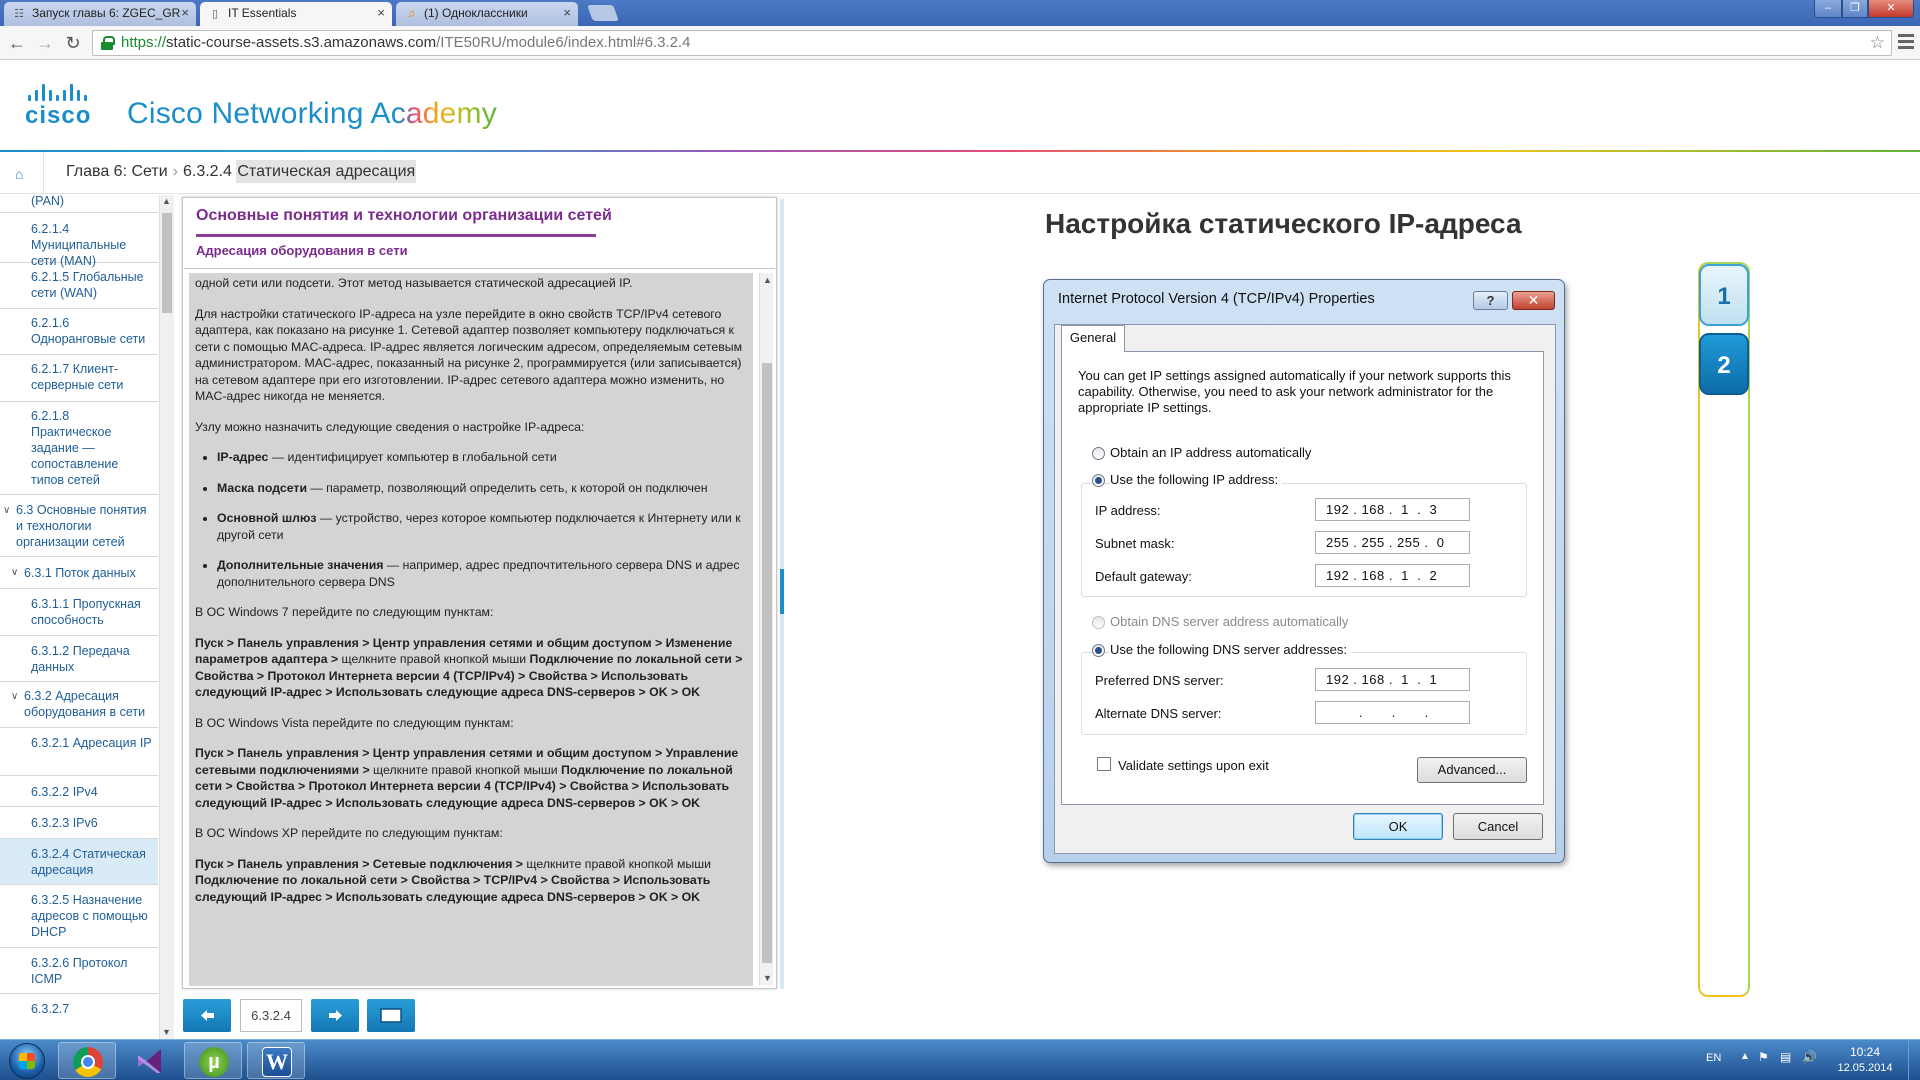  Describe the element at coordinates (603, 13) in the screenshot. I see `new-tab-button` at that location.